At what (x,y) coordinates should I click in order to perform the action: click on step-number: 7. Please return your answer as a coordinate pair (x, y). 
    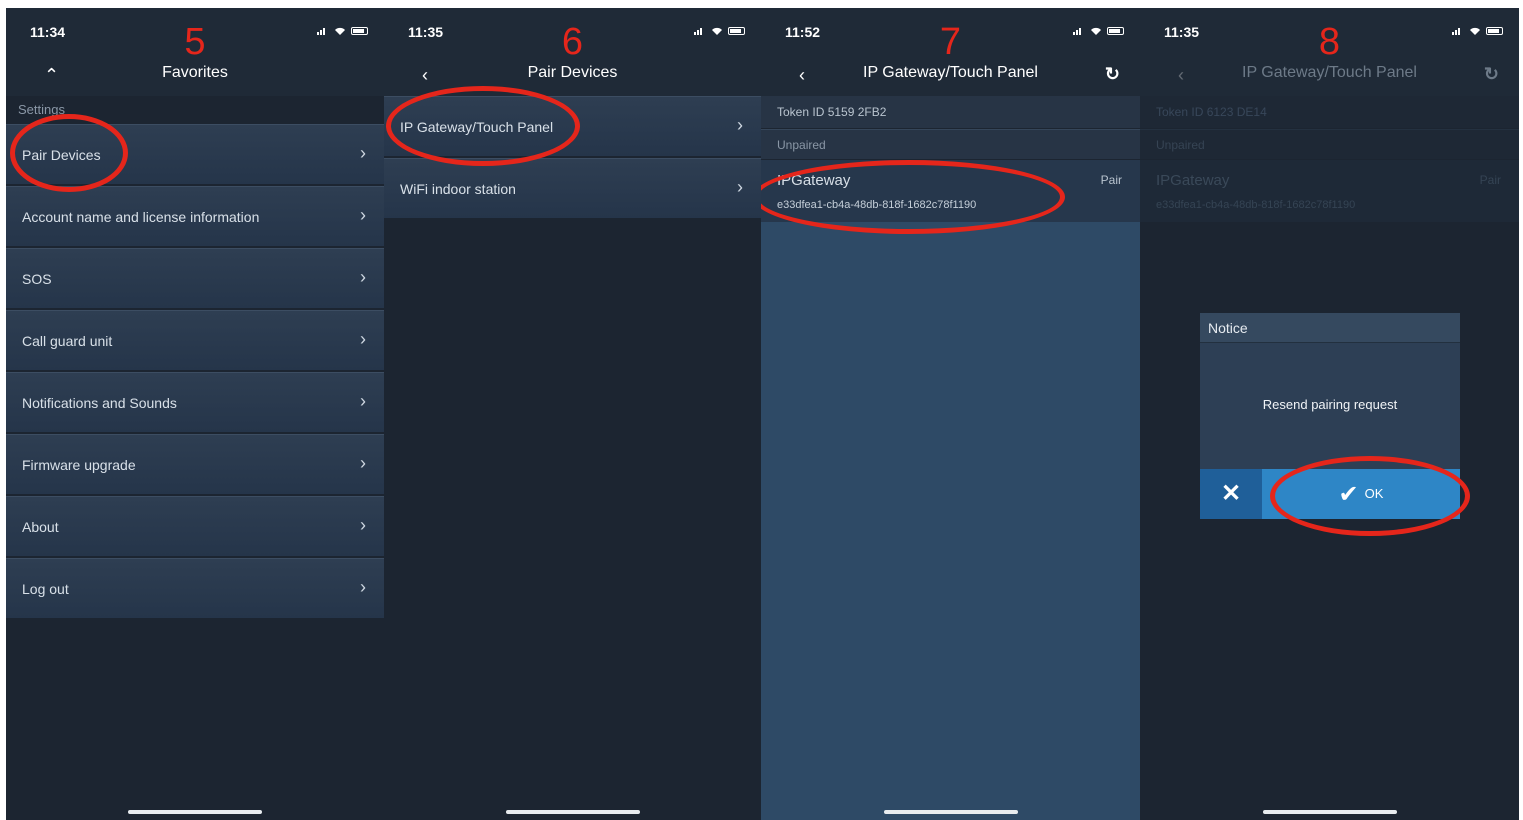
    Looking at the image, I should click on (950, 42).